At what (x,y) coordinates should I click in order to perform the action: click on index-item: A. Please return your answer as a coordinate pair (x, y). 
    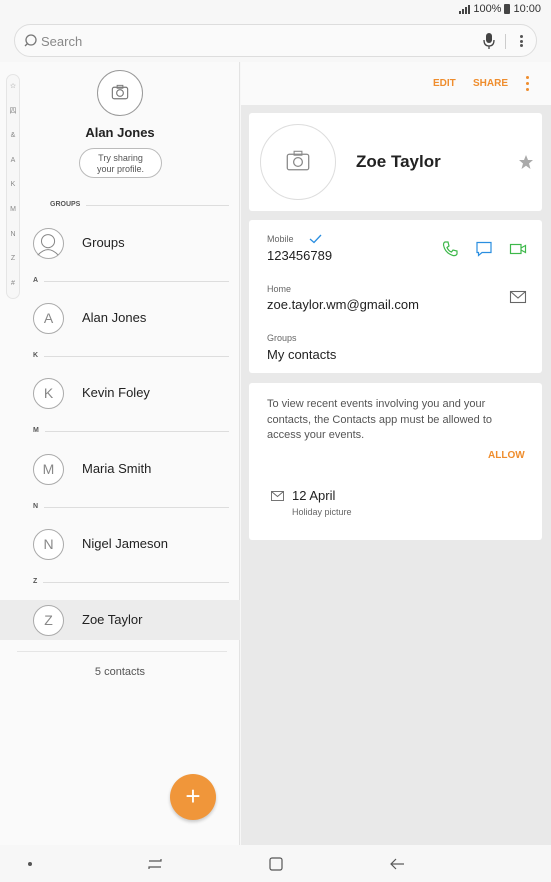
    Looking at the image, I should click on (13, 161).